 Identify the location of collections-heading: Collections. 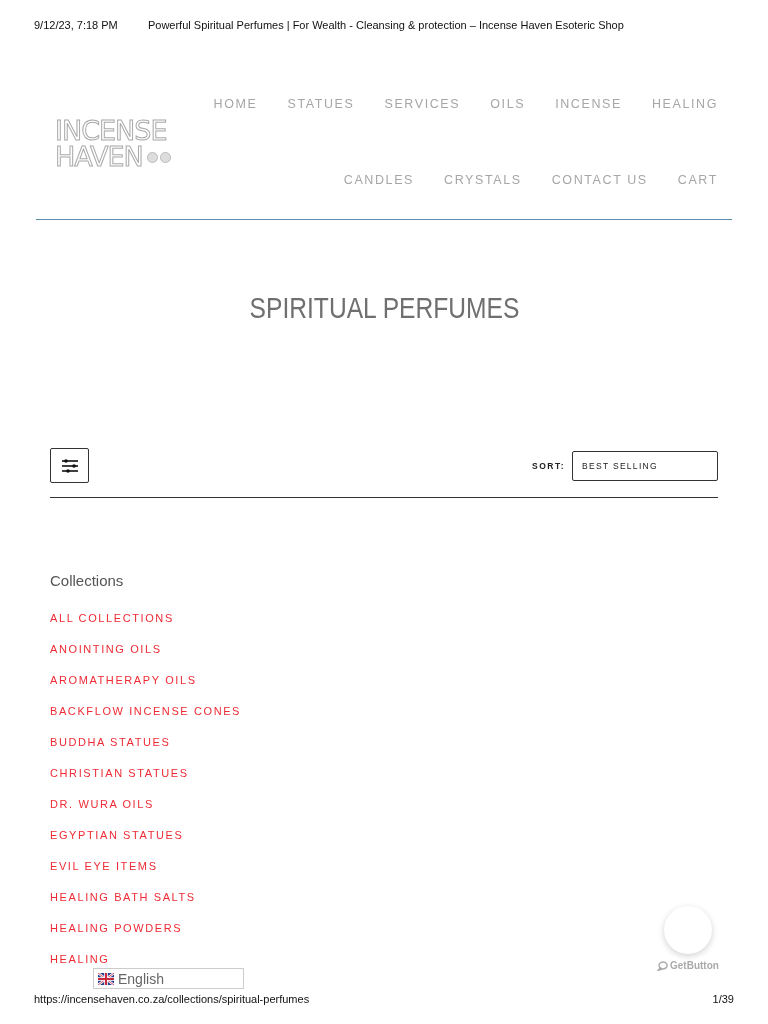
(87, 581).